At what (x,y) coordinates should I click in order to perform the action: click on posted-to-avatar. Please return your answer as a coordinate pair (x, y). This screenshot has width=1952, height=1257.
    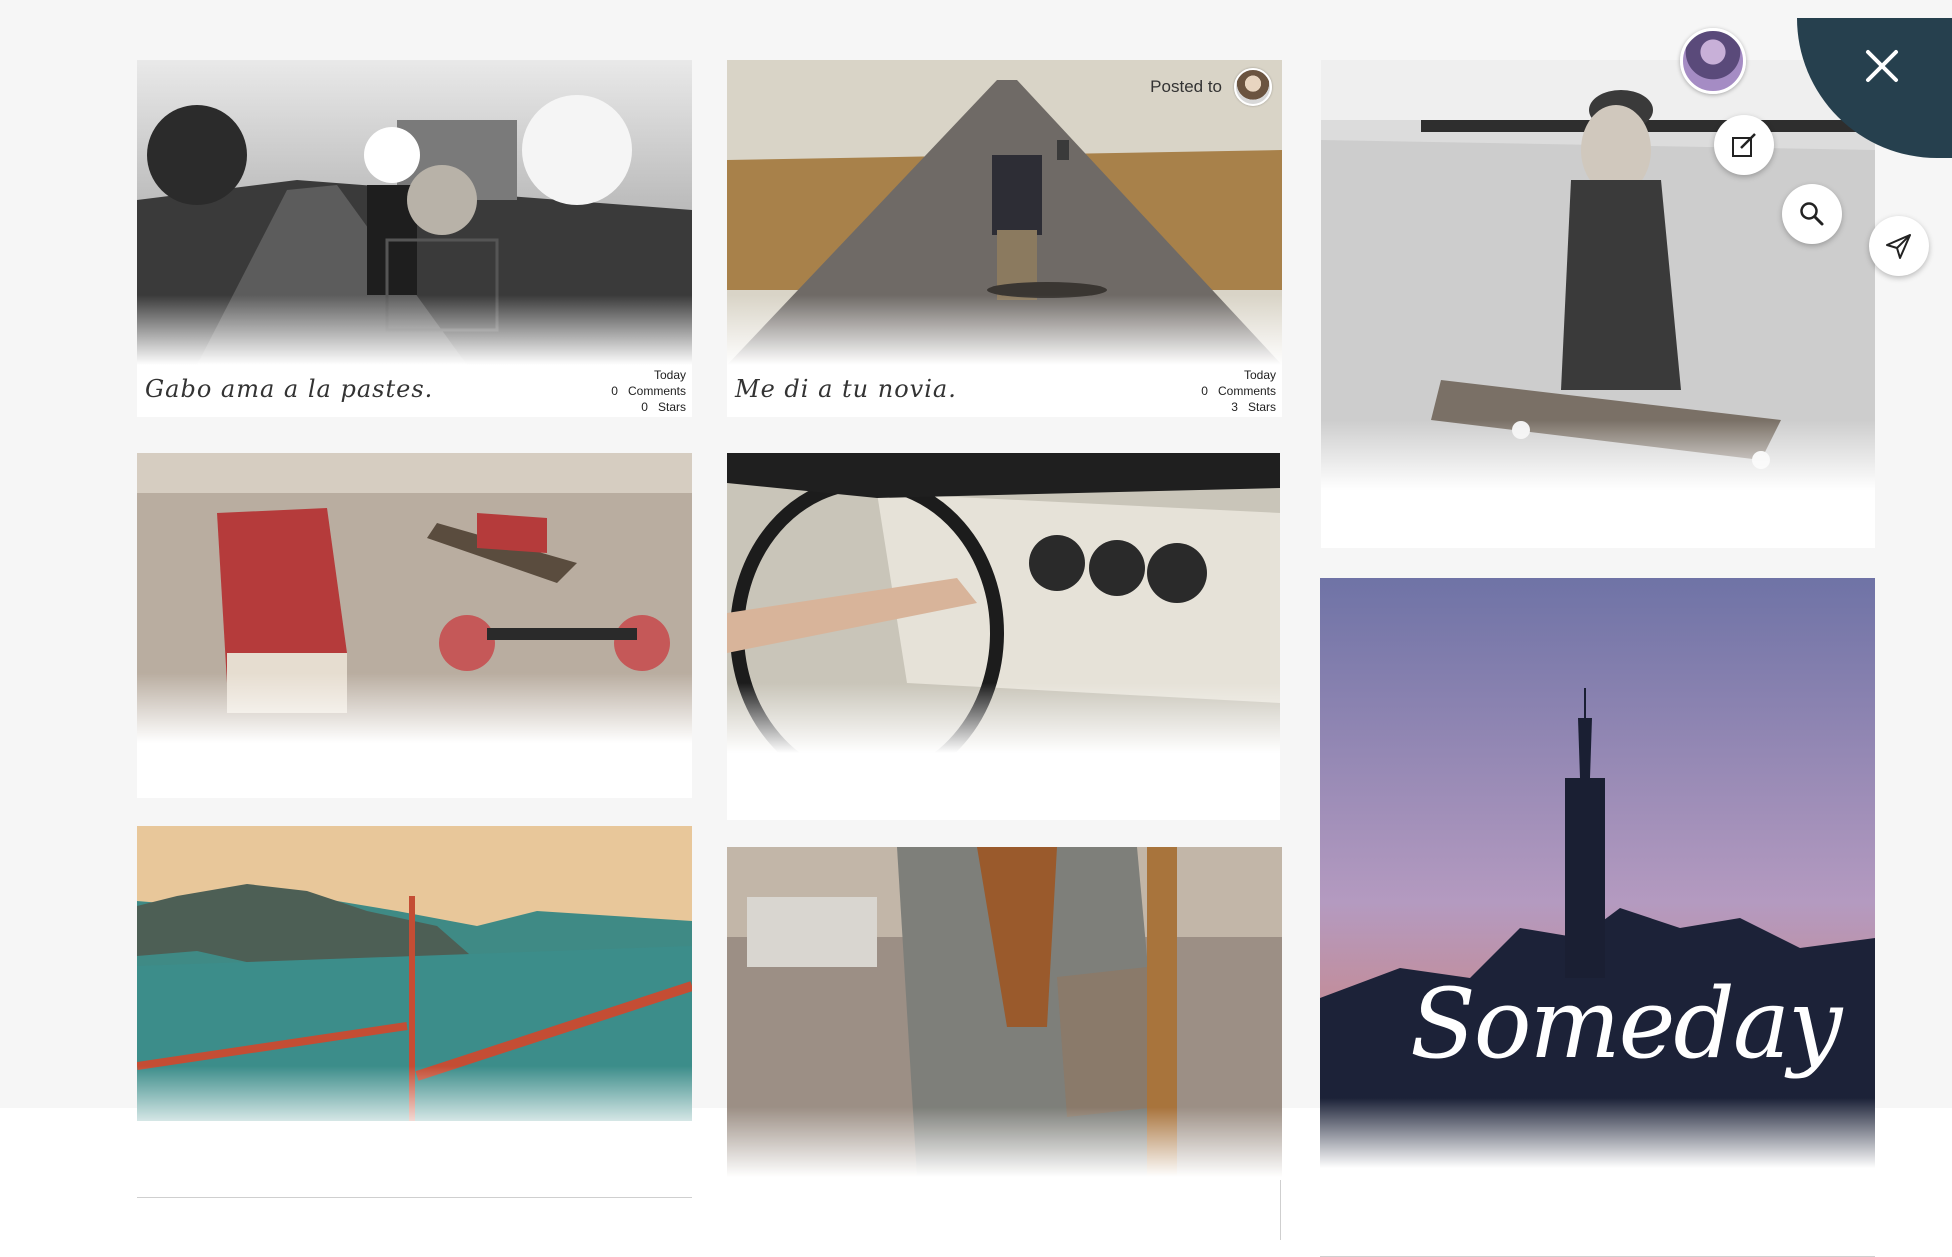
    Looking at the image, I should click on (1253, 87).